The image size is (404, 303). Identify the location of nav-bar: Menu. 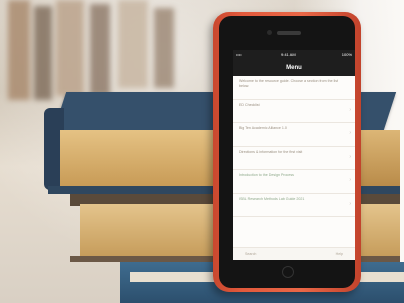
(294, 68).